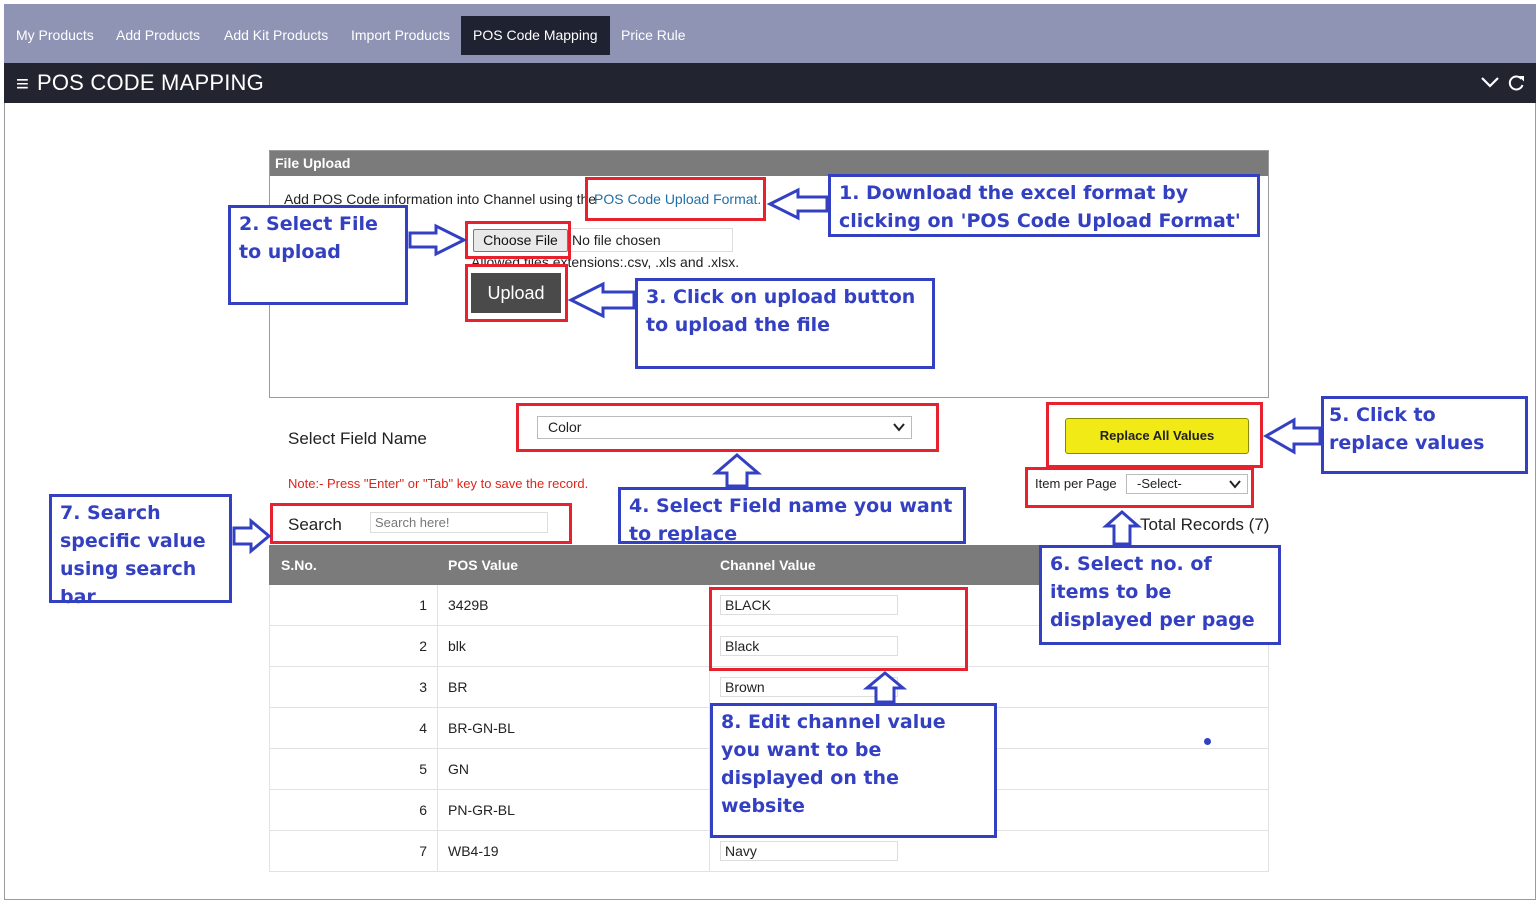  Describe the element at coordinates (483, 565) in the screenshot. I see `col-pos-value: POS Value` at that location.